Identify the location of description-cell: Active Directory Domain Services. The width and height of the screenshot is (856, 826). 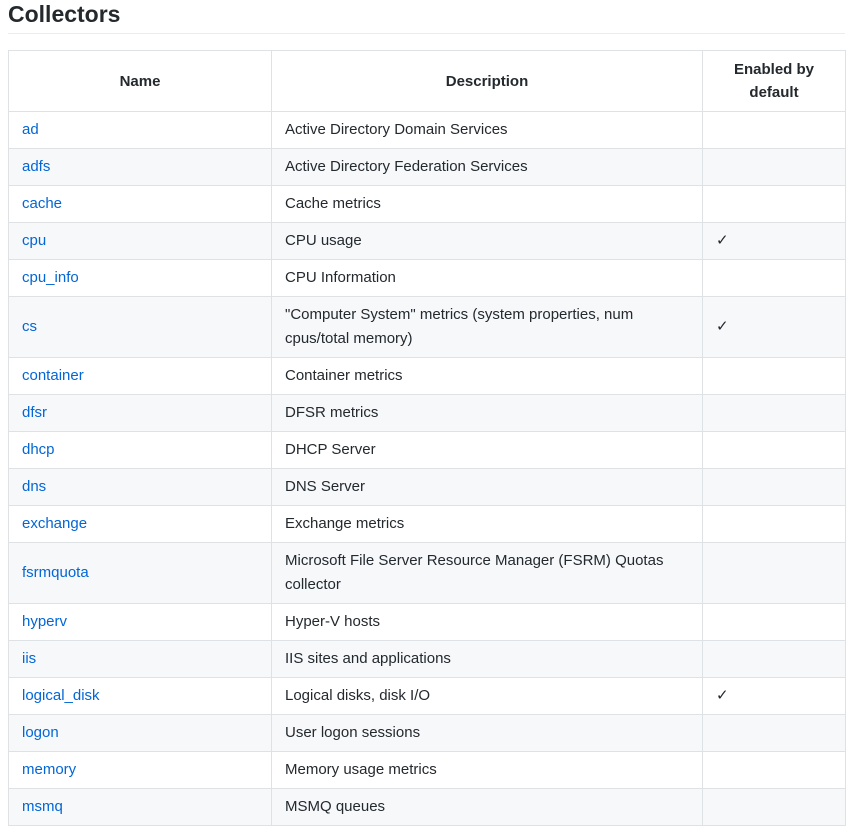
(487, 130).